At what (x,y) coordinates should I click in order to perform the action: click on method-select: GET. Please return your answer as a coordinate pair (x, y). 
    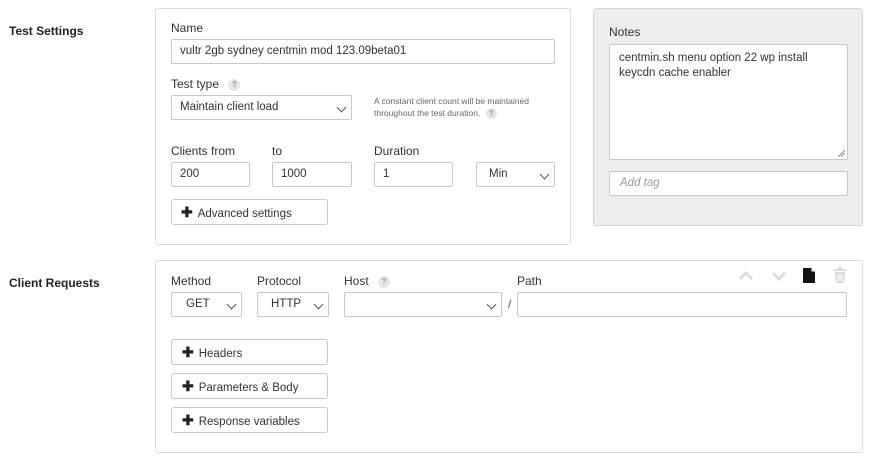
    Looking at the image, I should click on (206, 304).